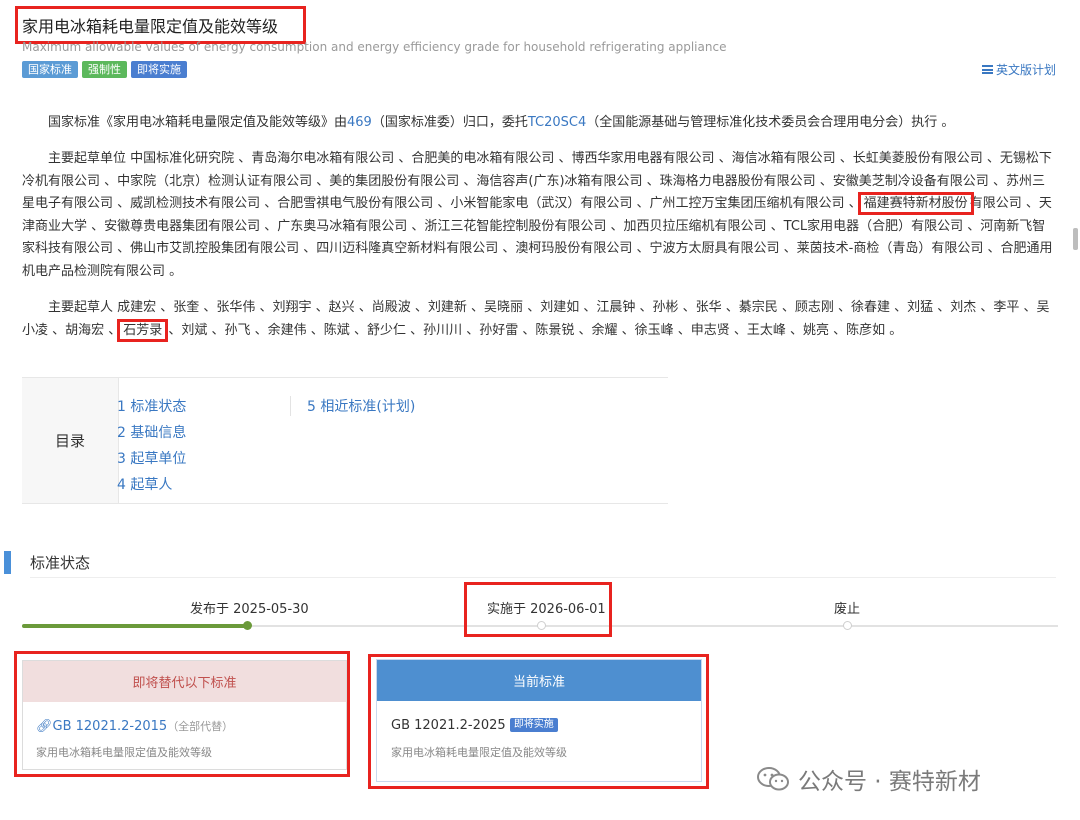 The width and height of the screenshot is (1080, 820). Describe the element at coordinates (151, 406) in the screenshot. I see `toc-item-status: 1 标准状态` at that location.